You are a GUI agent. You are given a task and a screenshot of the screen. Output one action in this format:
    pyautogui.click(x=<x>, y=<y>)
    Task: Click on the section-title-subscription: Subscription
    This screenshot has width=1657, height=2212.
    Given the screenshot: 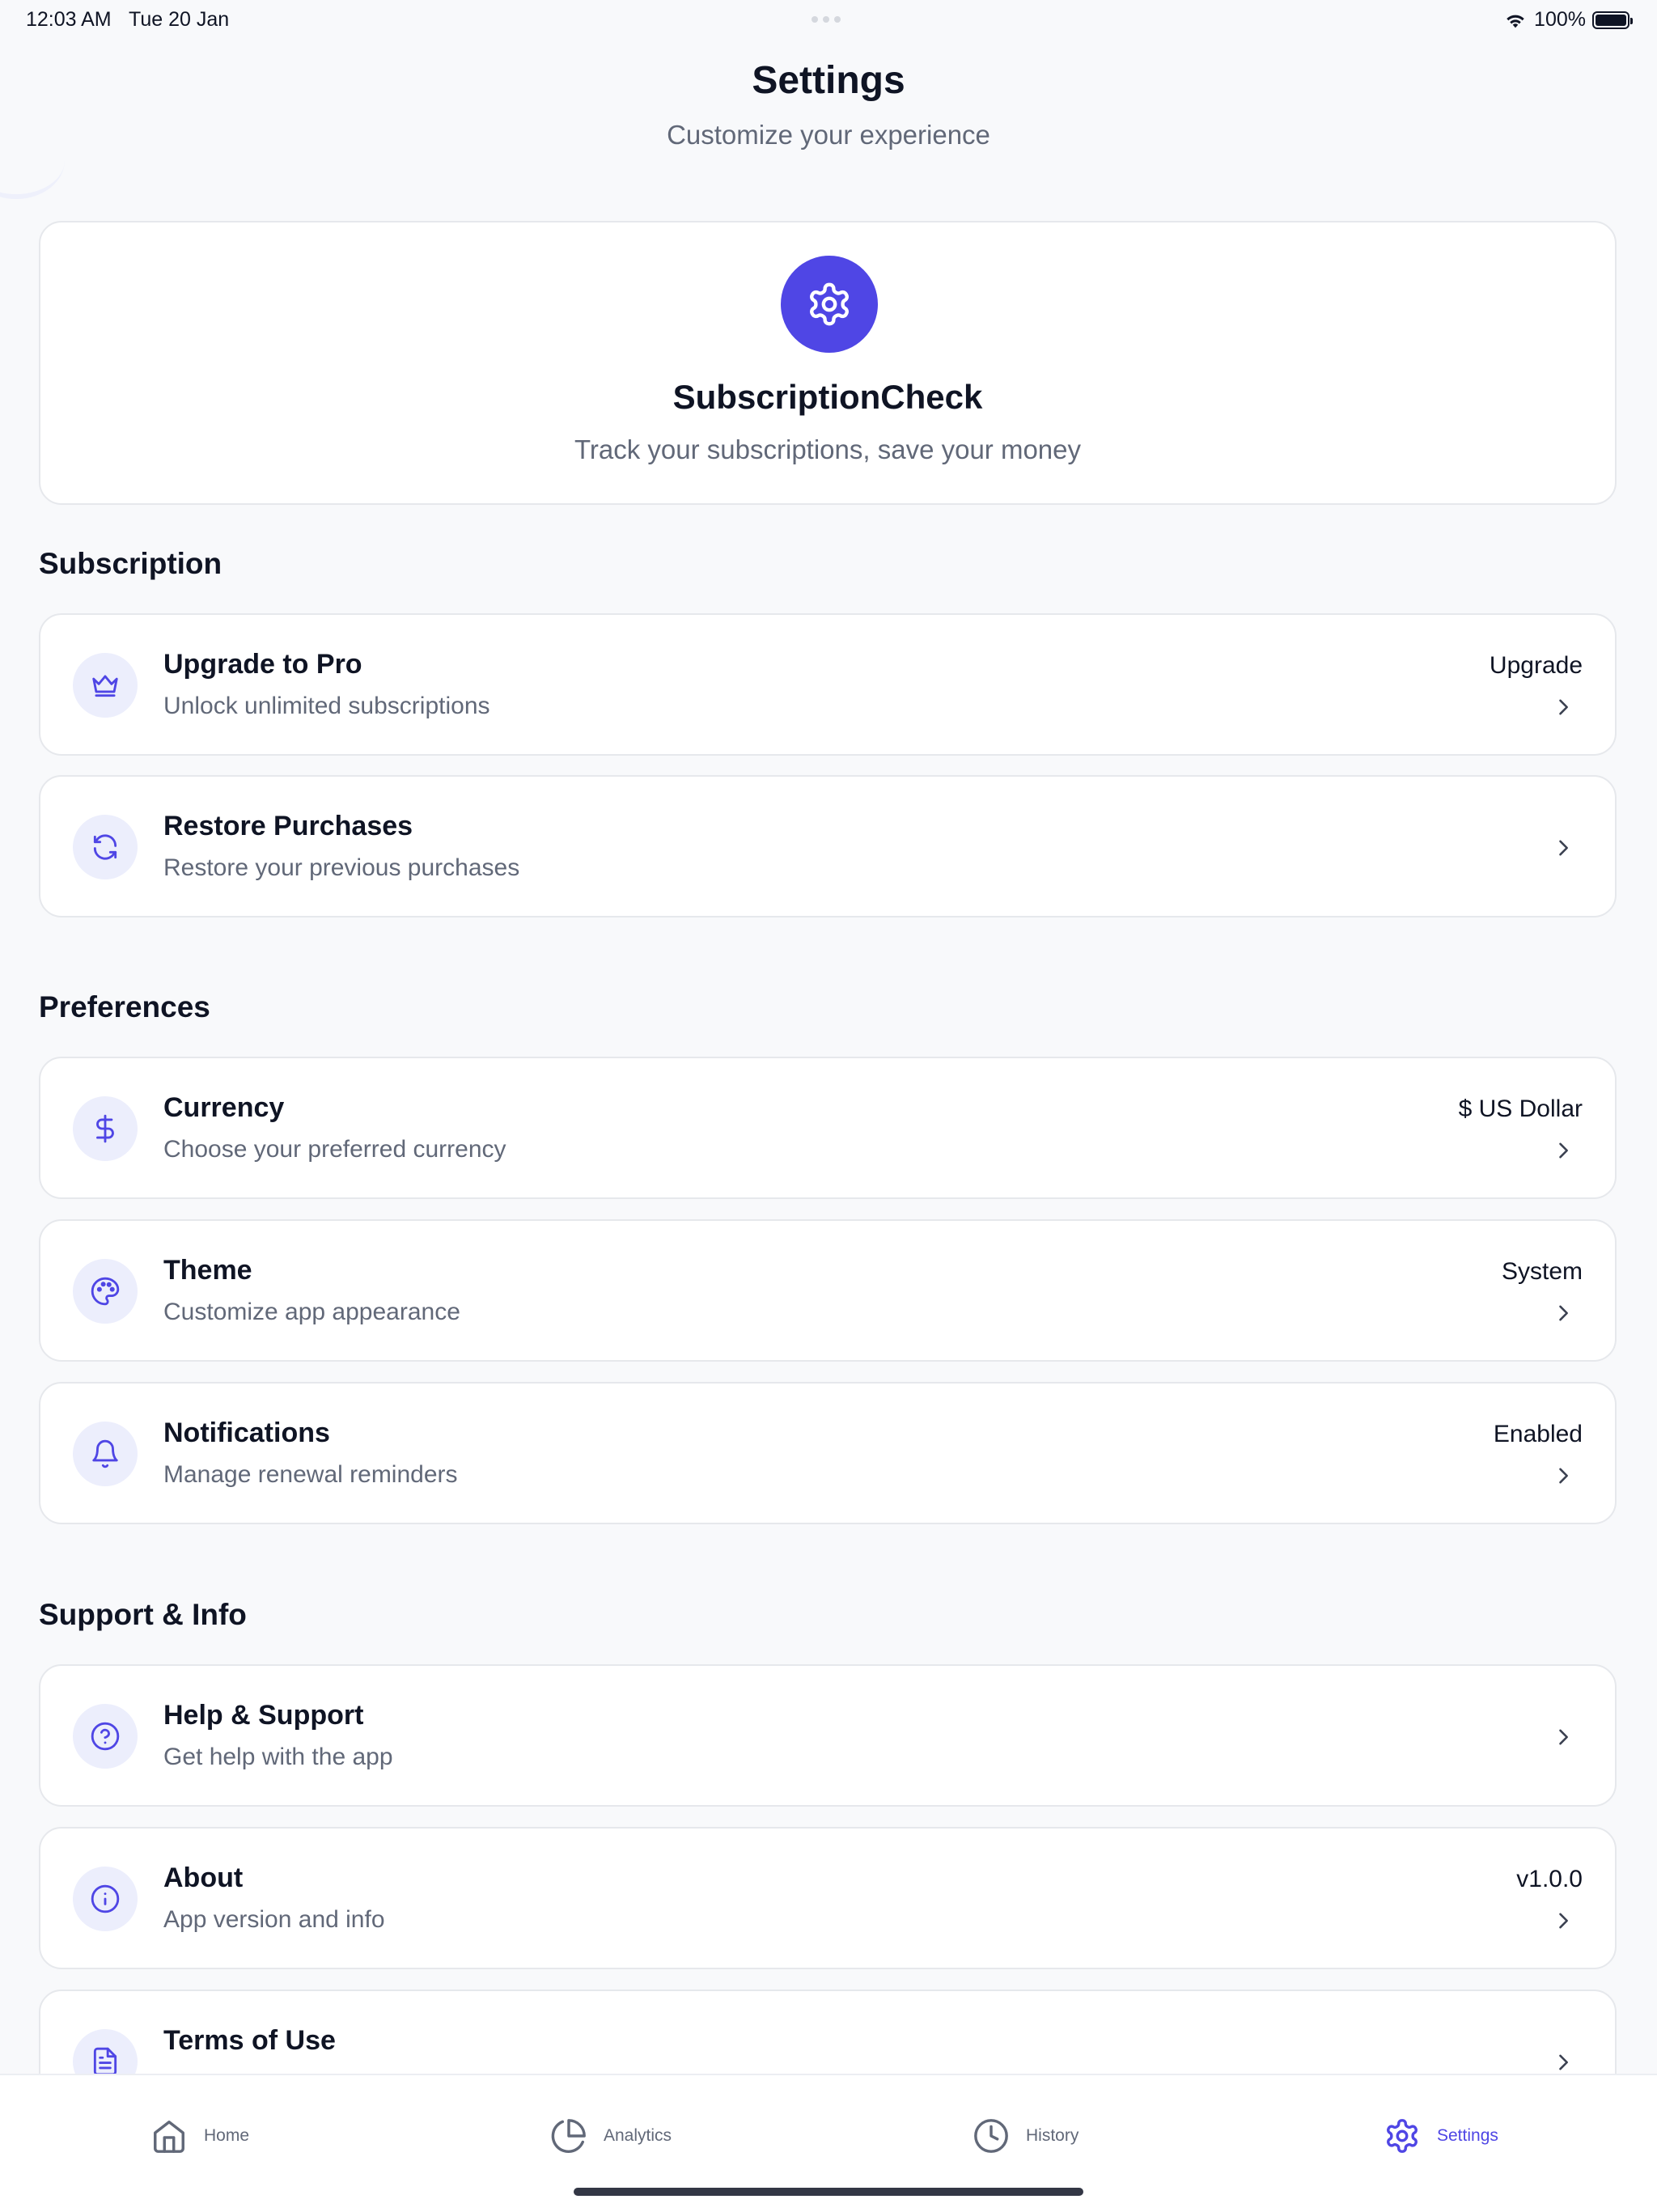 What is the action you would take?
    pyautogui.click(x=130, y=563)
    